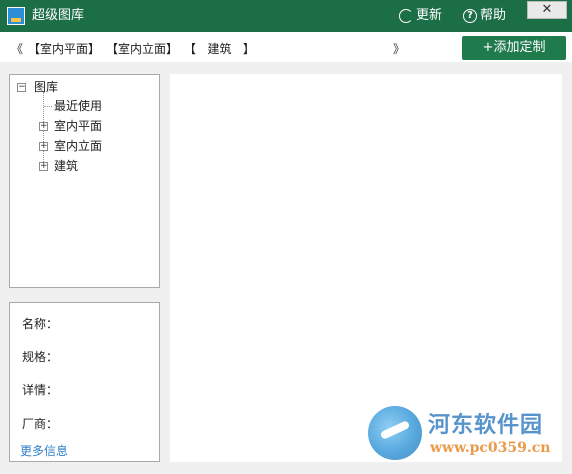 The image size is (572, 474). Describe the element at coordinates (286, 16) in the screenshot. I see `title-bar: 超级图库 更新 ? 帮助 ✕` at that location.